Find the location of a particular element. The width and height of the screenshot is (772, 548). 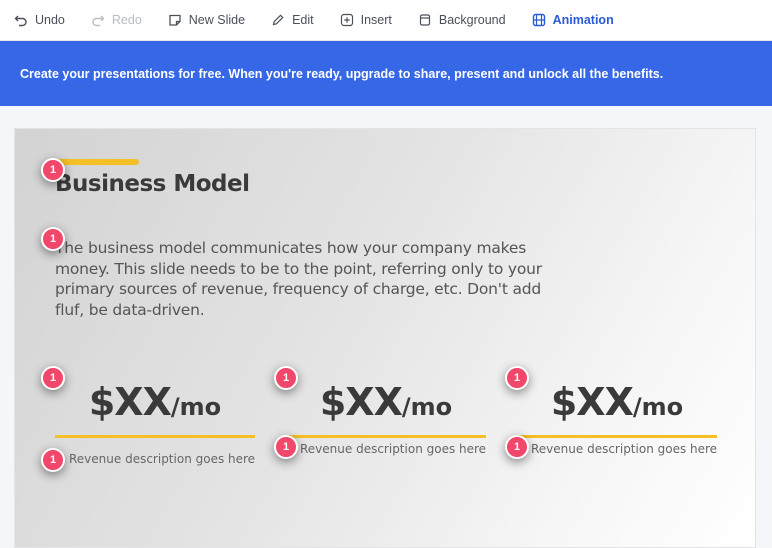

revenue-description-3: Revenue description goes here is located at coordinates (617, 449).